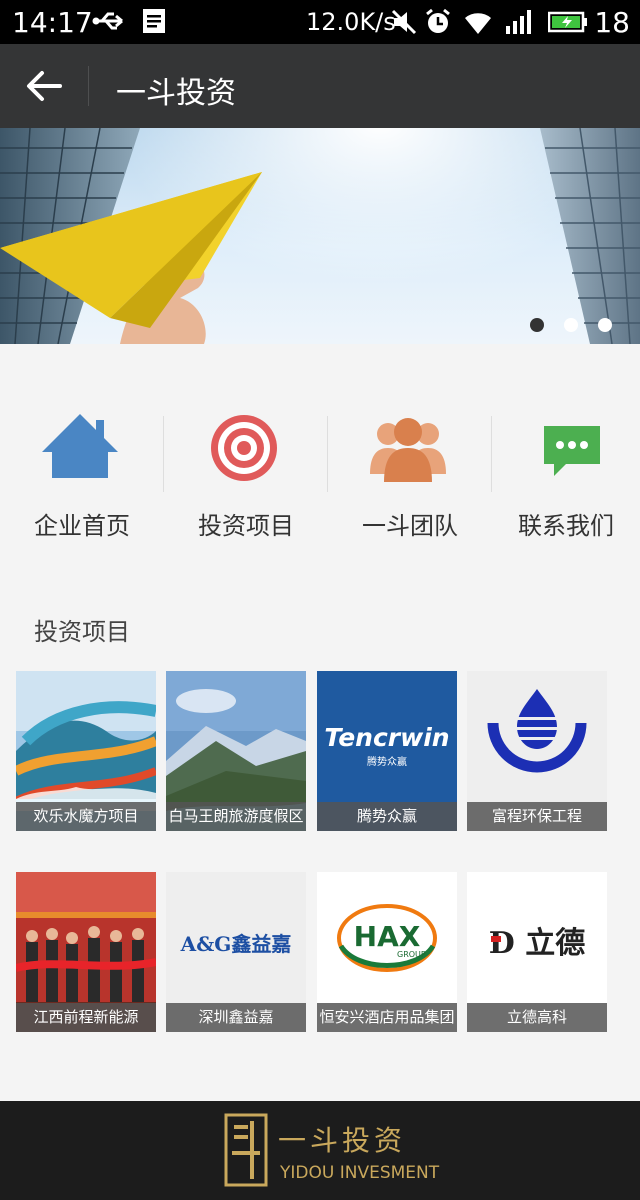  Describe the element at coordinates (360, 1173) in the screenshot. I see `footer-brand-en: YIDOU INVESMENT` at that location.